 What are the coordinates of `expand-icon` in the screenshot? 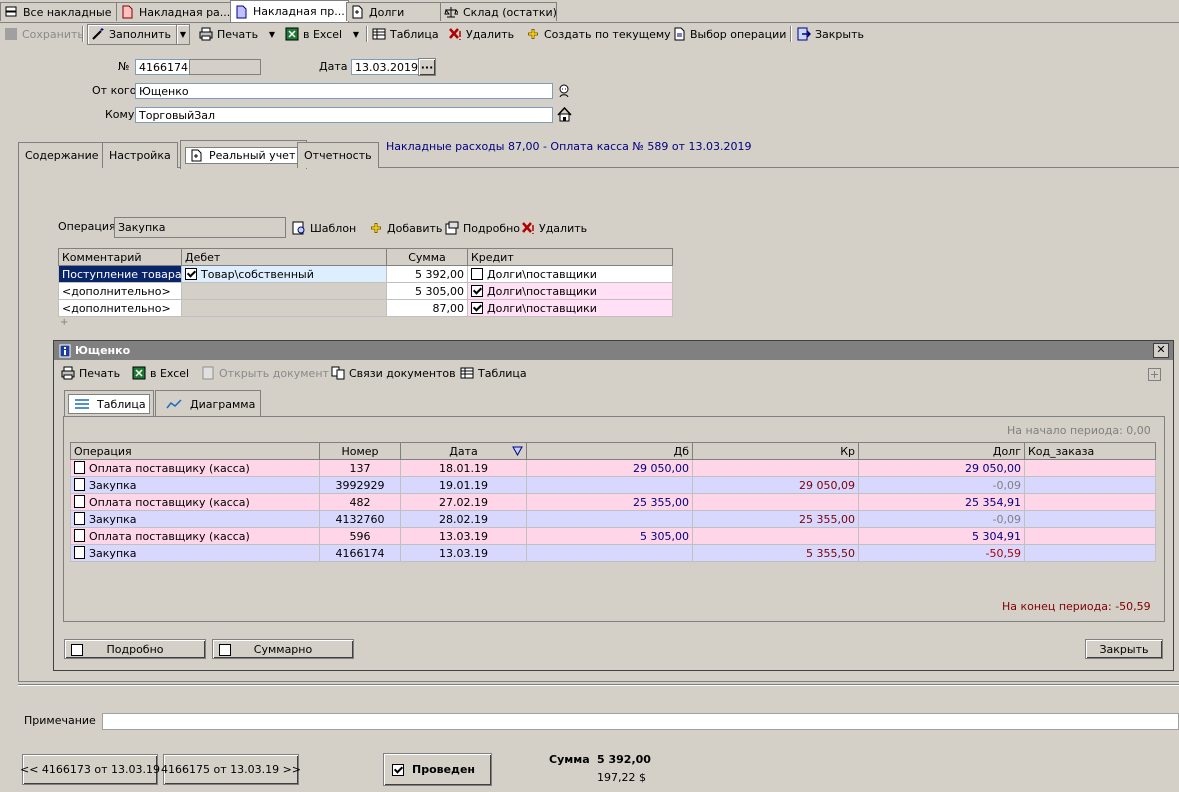 It's located at (1154, 374).